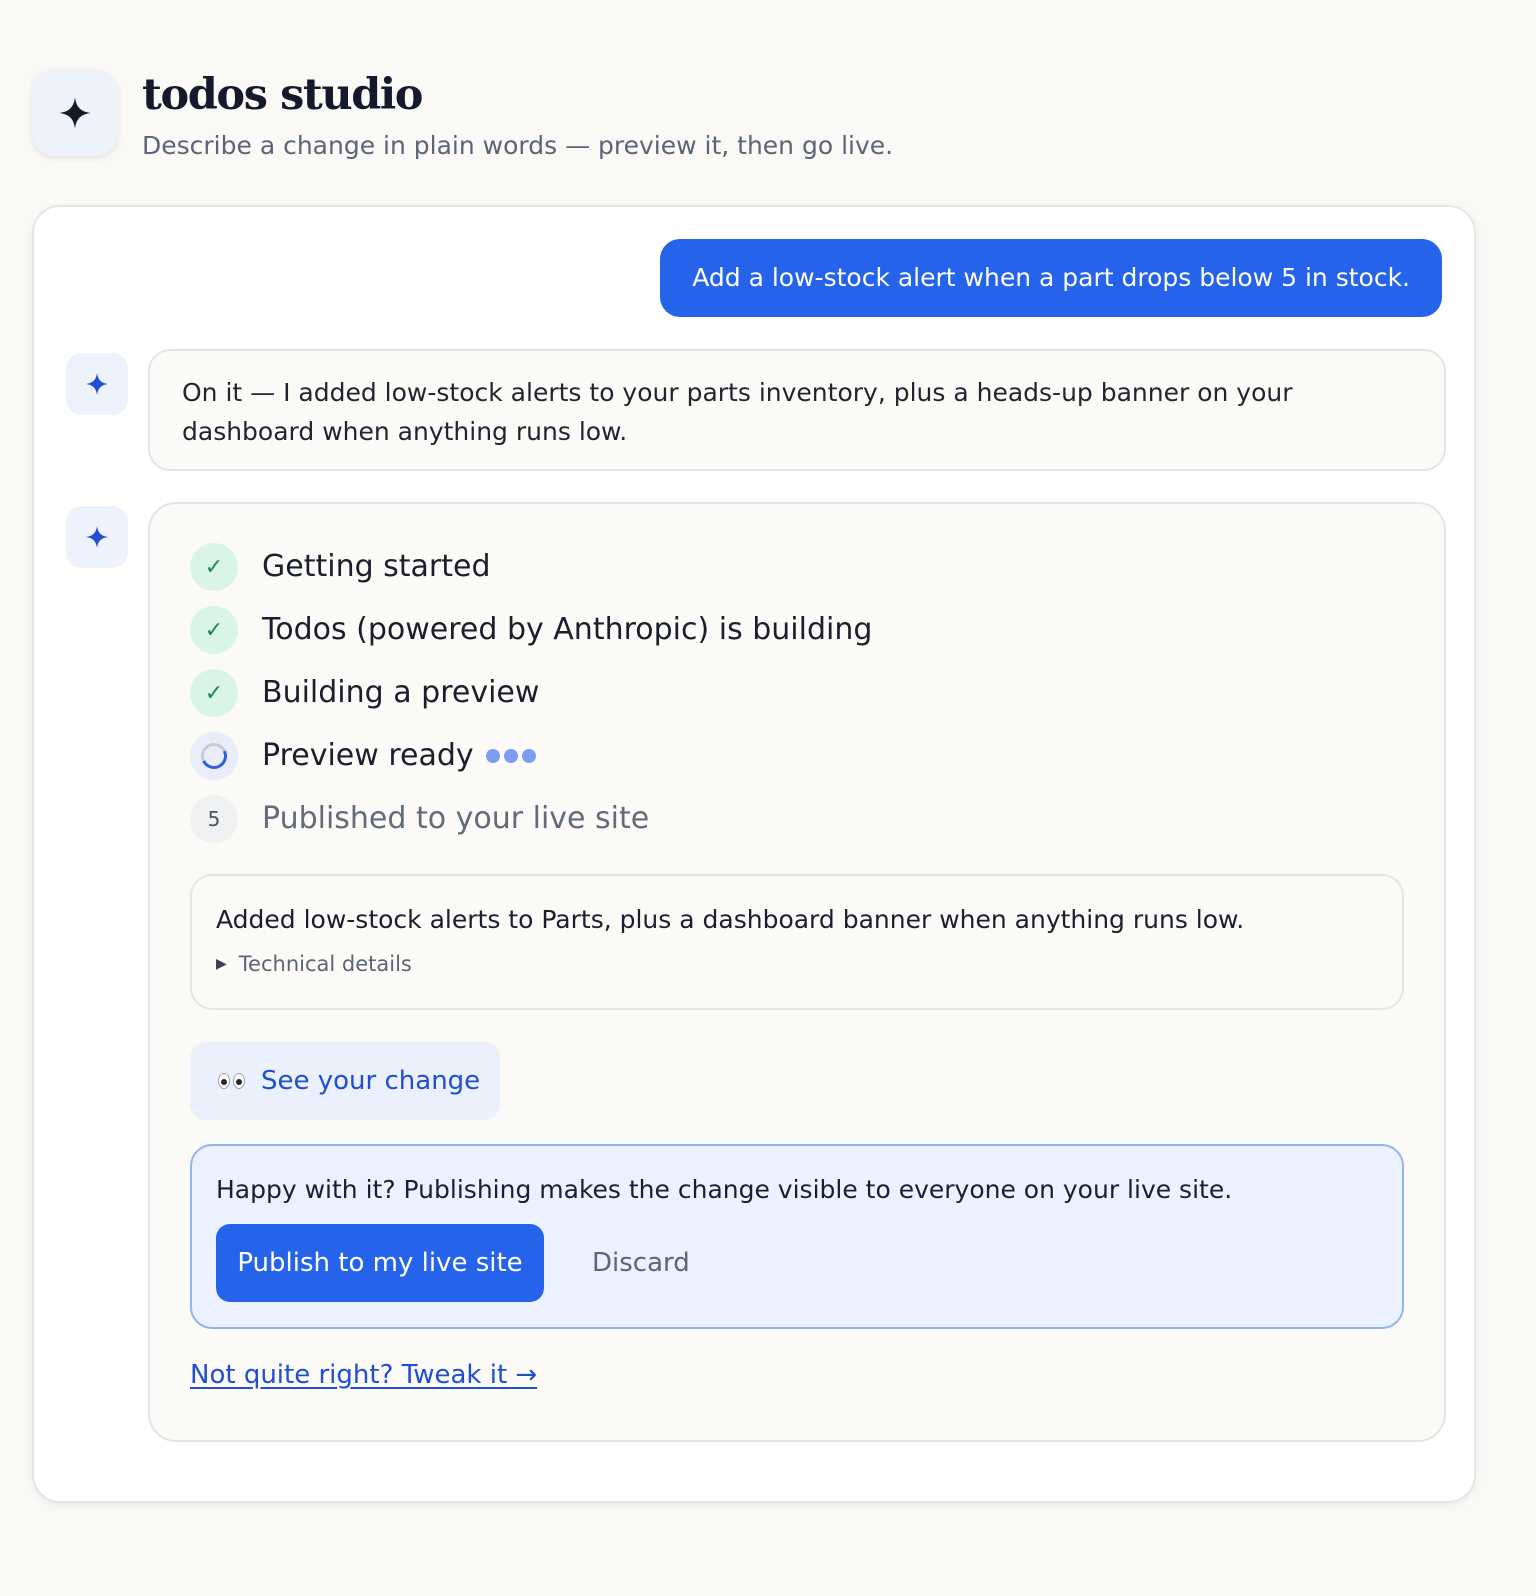 The image size is (1536, 1596). I want to click on progress-step: Preview ready, so click(363, 756).